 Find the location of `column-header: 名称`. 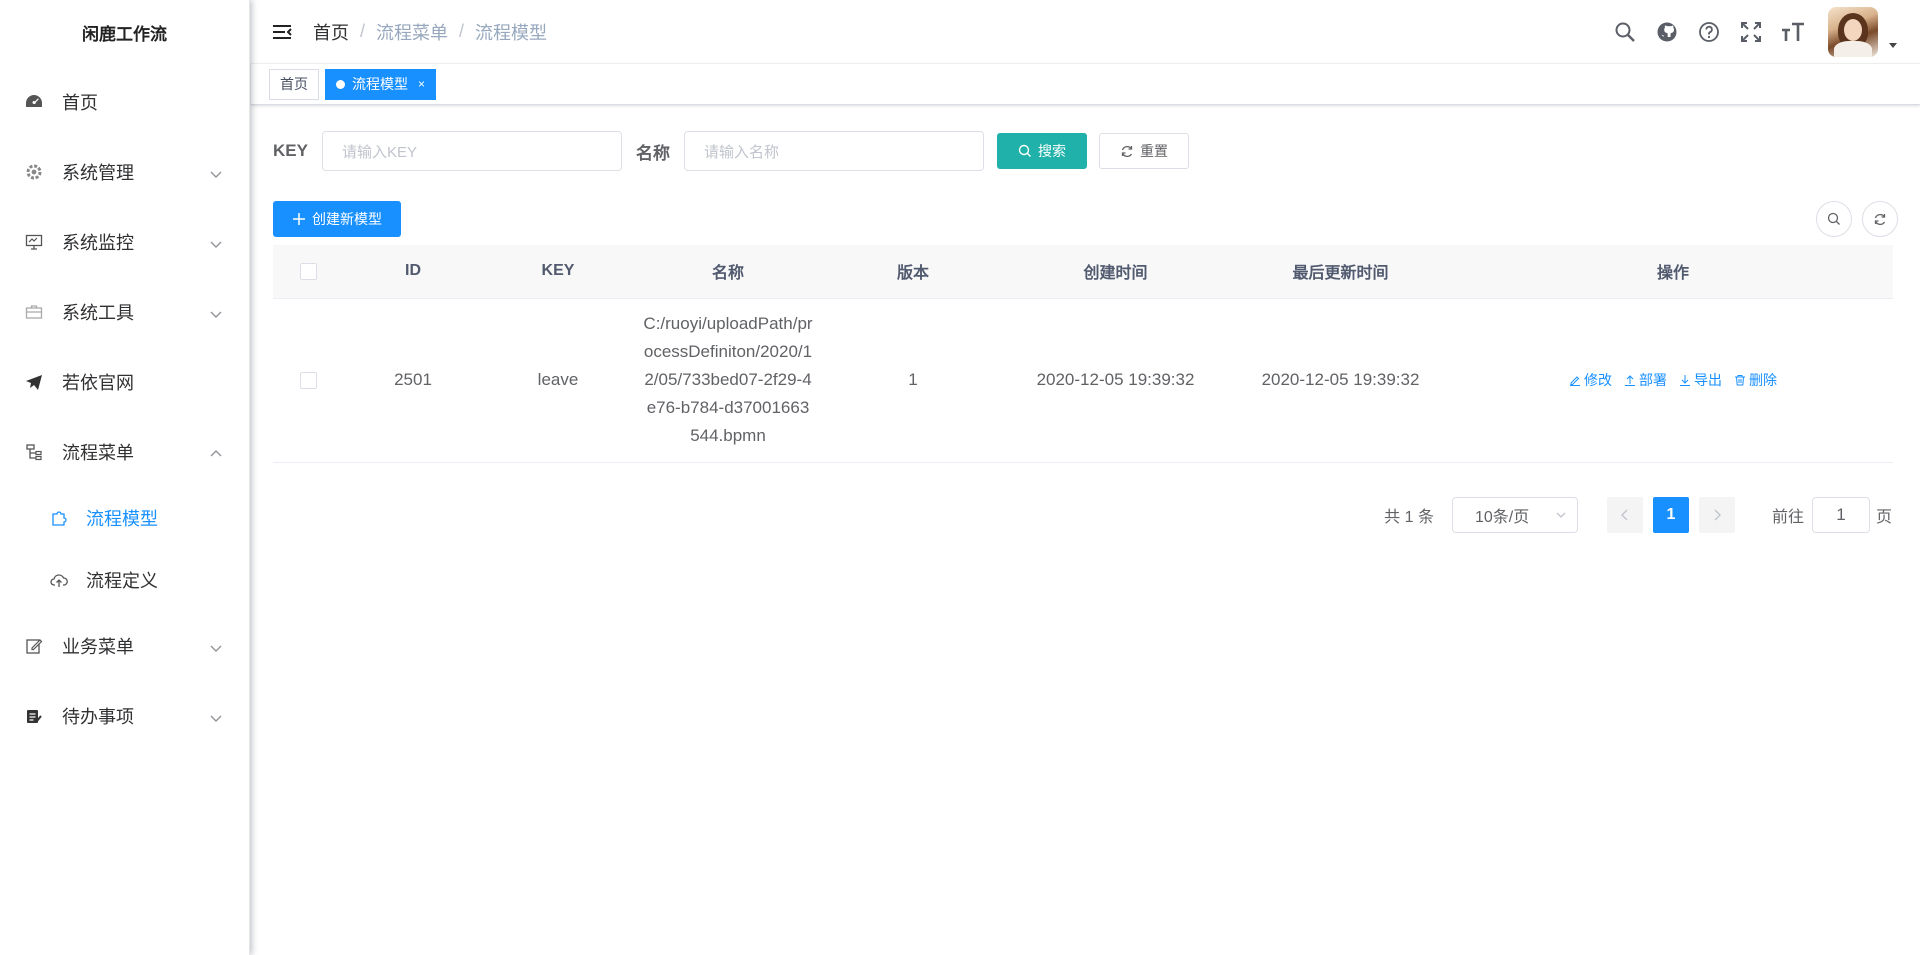

column-header: 名称 is located at coordinates (728, 272).